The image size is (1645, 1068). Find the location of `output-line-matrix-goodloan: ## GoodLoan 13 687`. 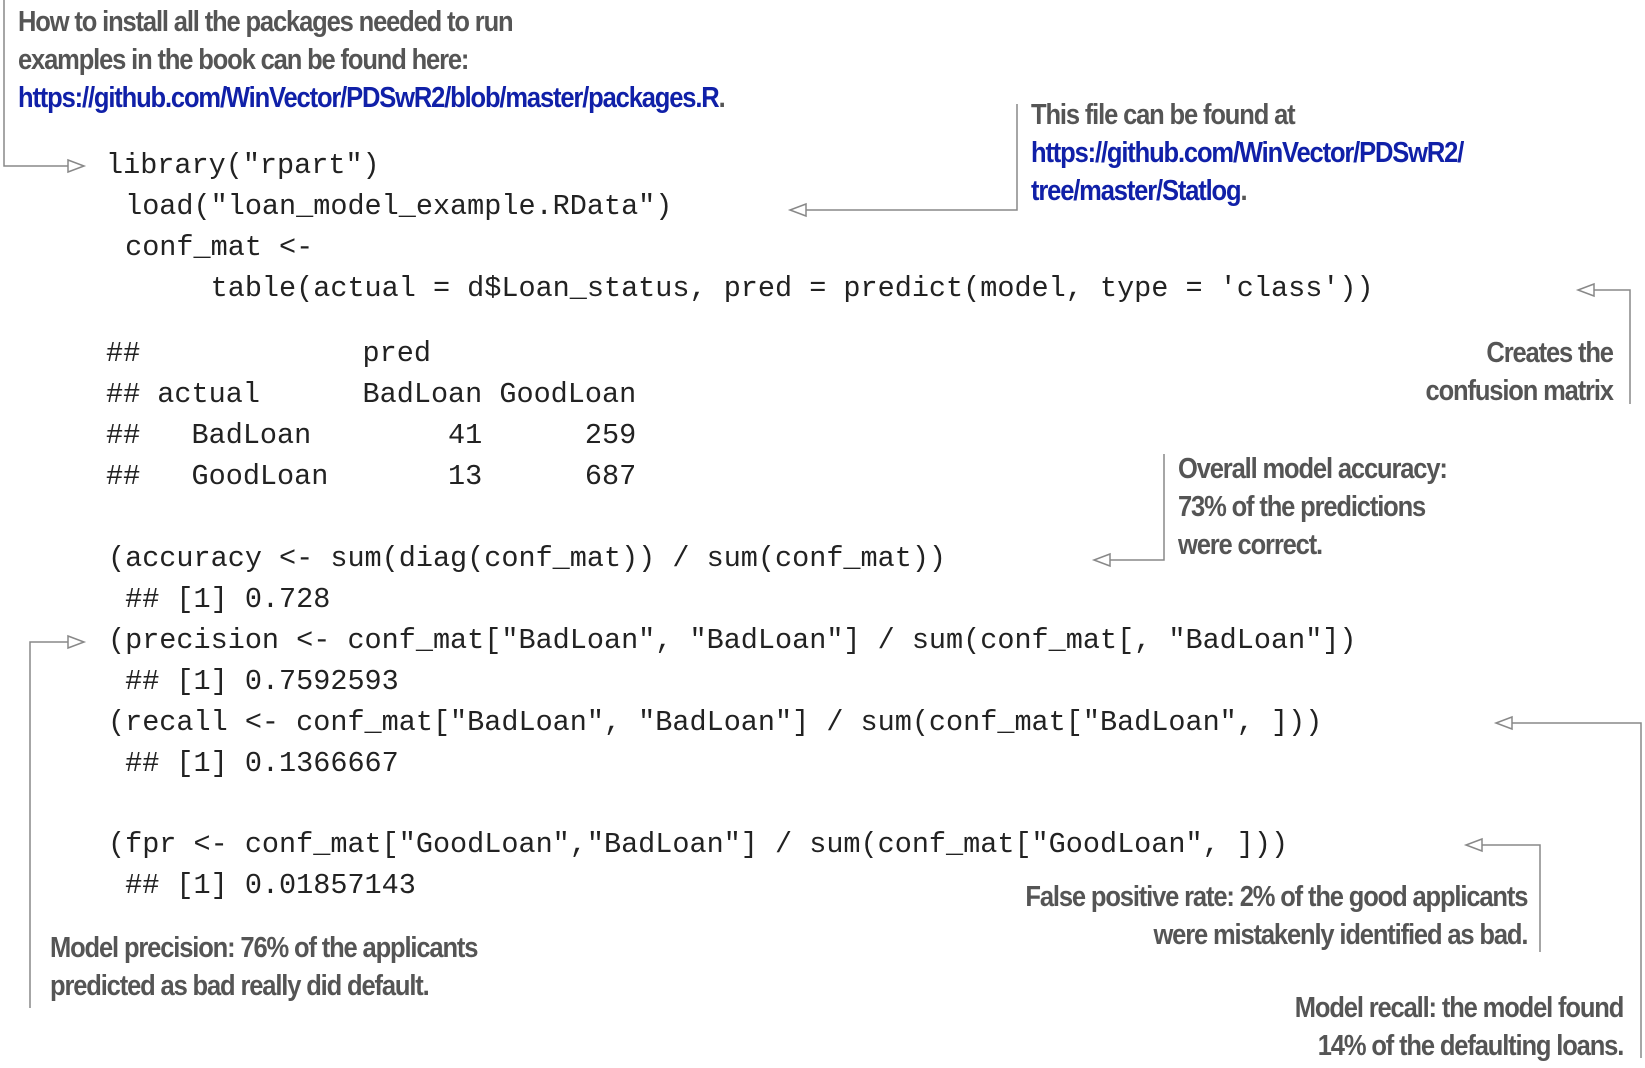

output-line-matrix-goodloan: ## GoodLoan 13 687 is located at coordinates (371, 476).